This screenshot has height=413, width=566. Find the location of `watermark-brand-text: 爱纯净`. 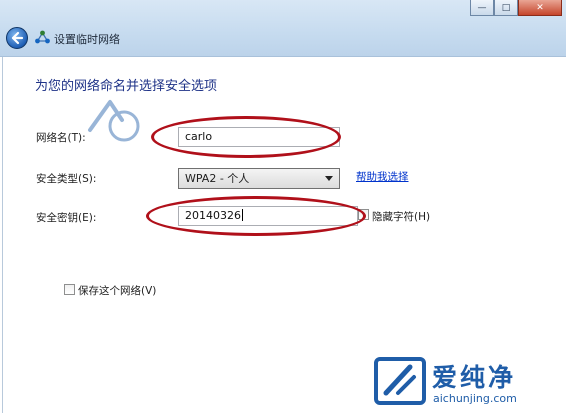

watermark-brand-text: 爱纯净 is located at coordinates (474, 377).